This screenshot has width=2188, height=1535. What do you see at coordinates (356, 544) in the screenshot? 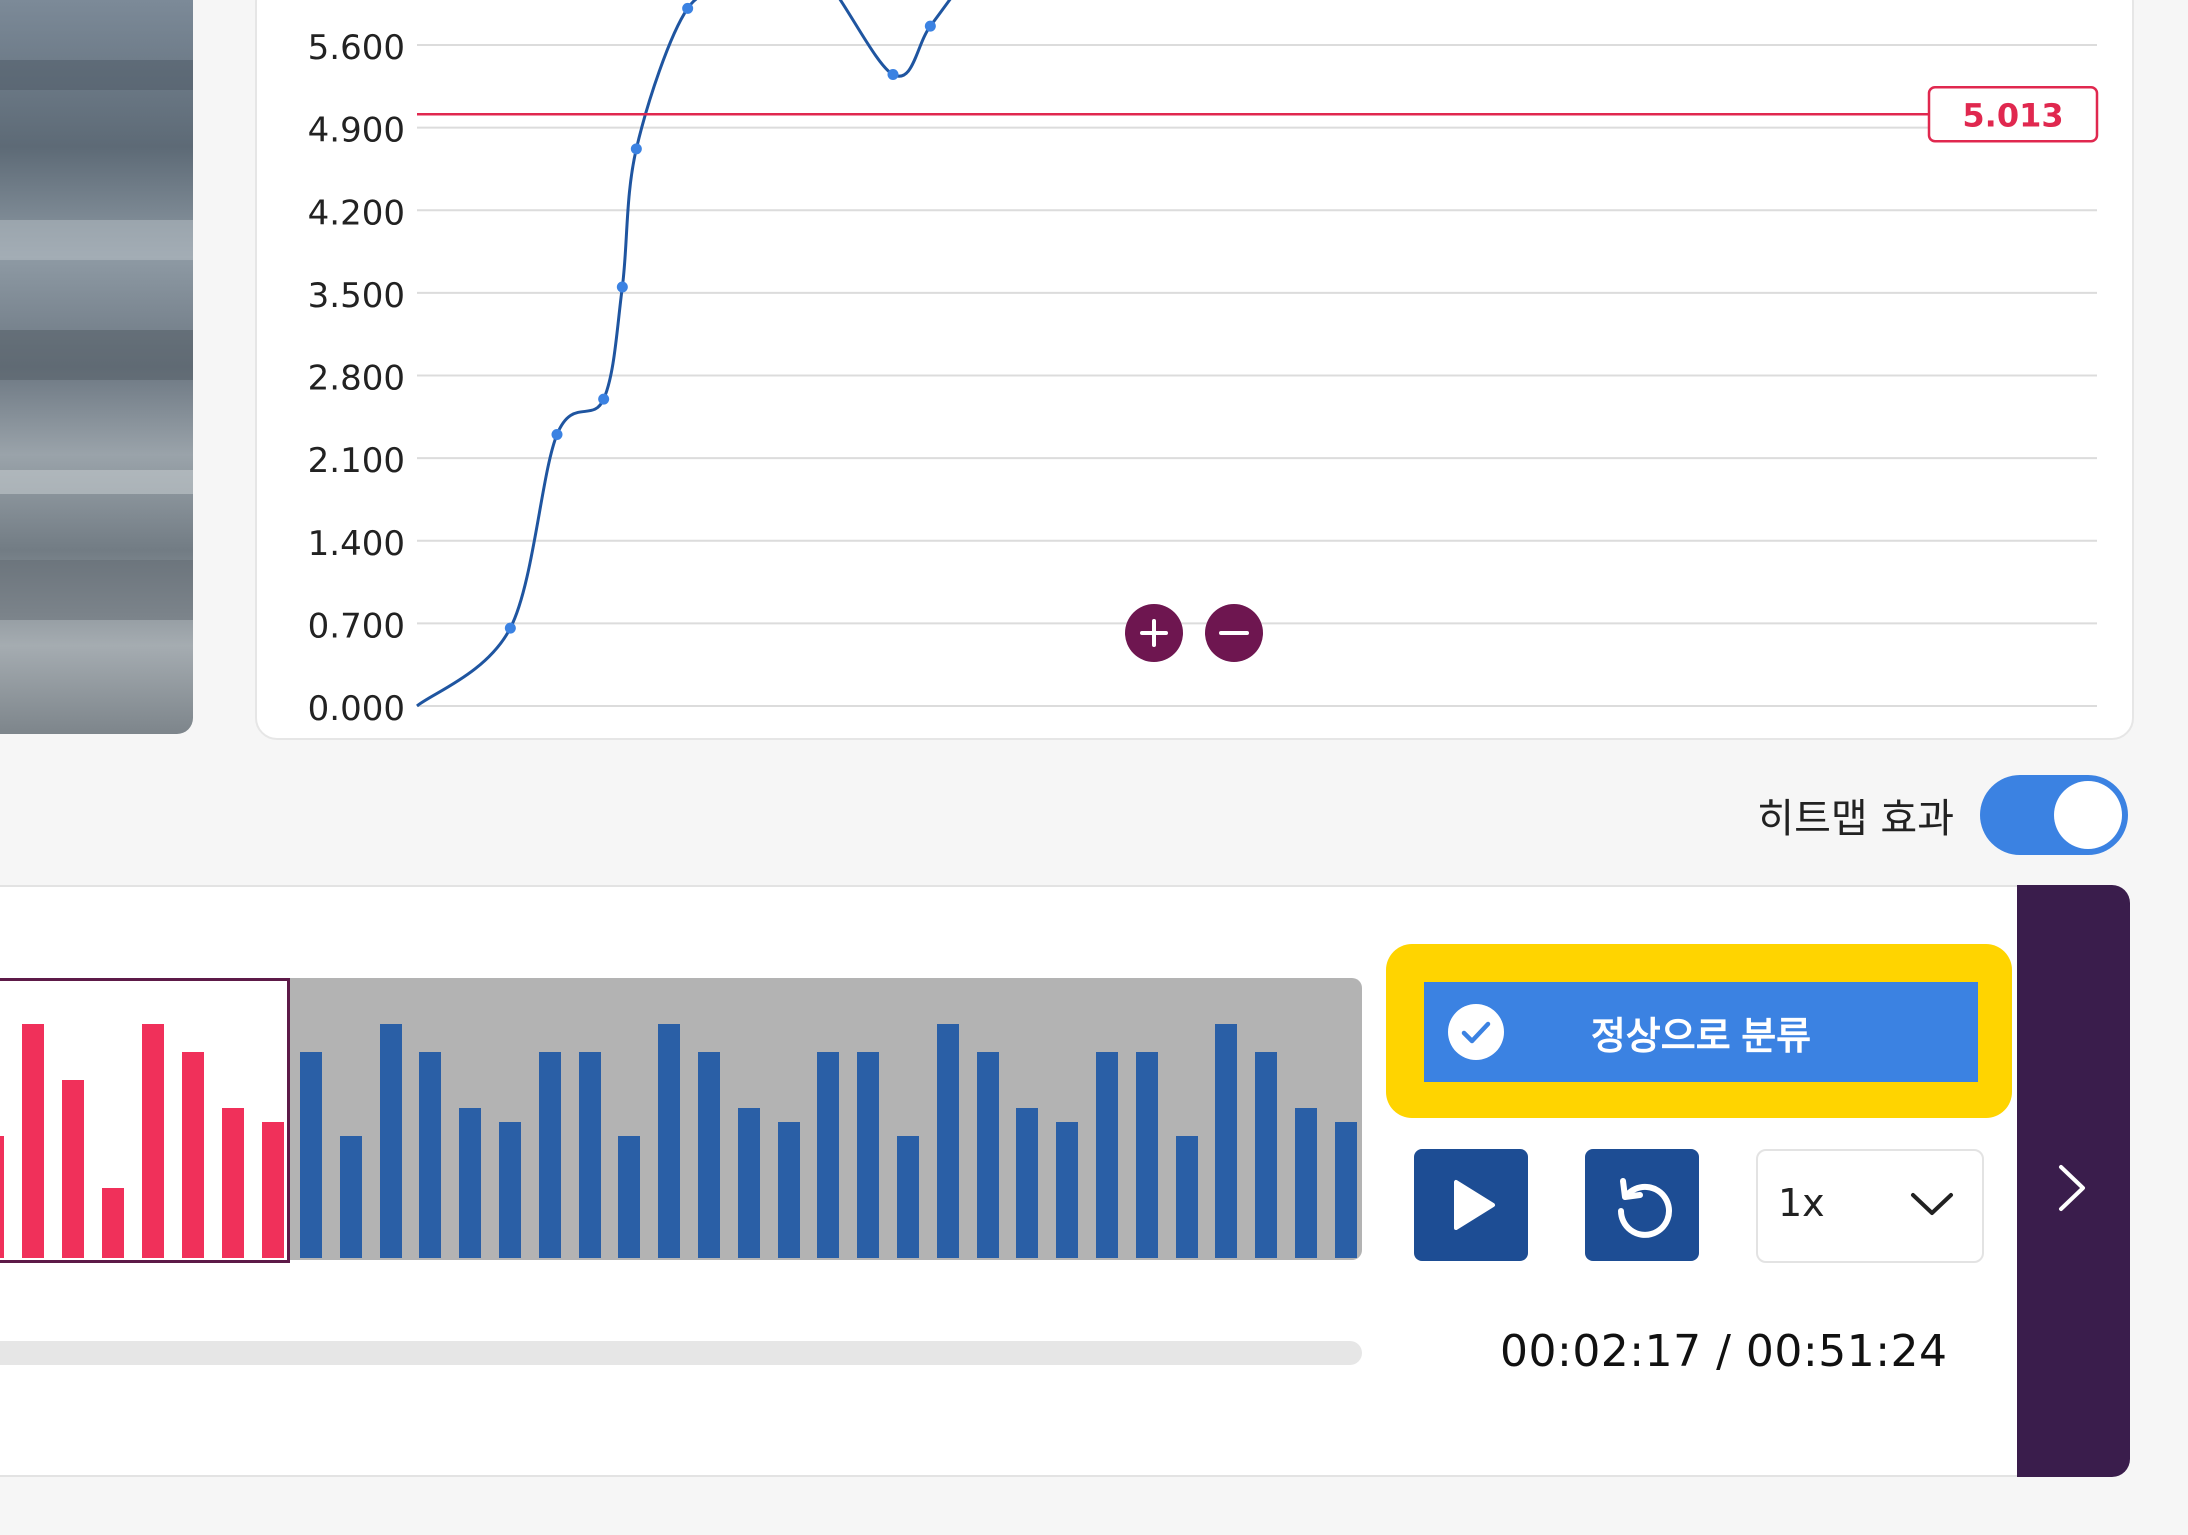
I see `y-tick-label: 1.400` at bounding box center [356, 544].